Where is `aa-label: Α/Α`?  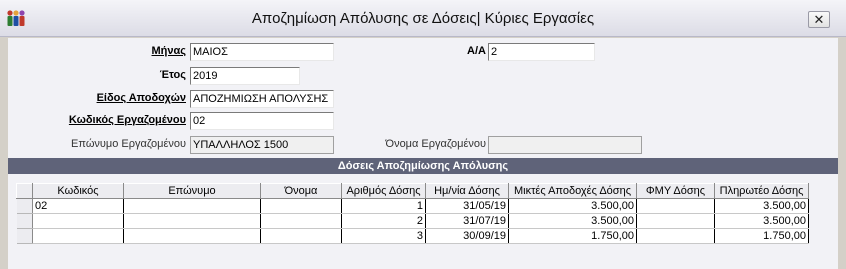
aa-label: Α/Α is located at coordinates (476, 51).